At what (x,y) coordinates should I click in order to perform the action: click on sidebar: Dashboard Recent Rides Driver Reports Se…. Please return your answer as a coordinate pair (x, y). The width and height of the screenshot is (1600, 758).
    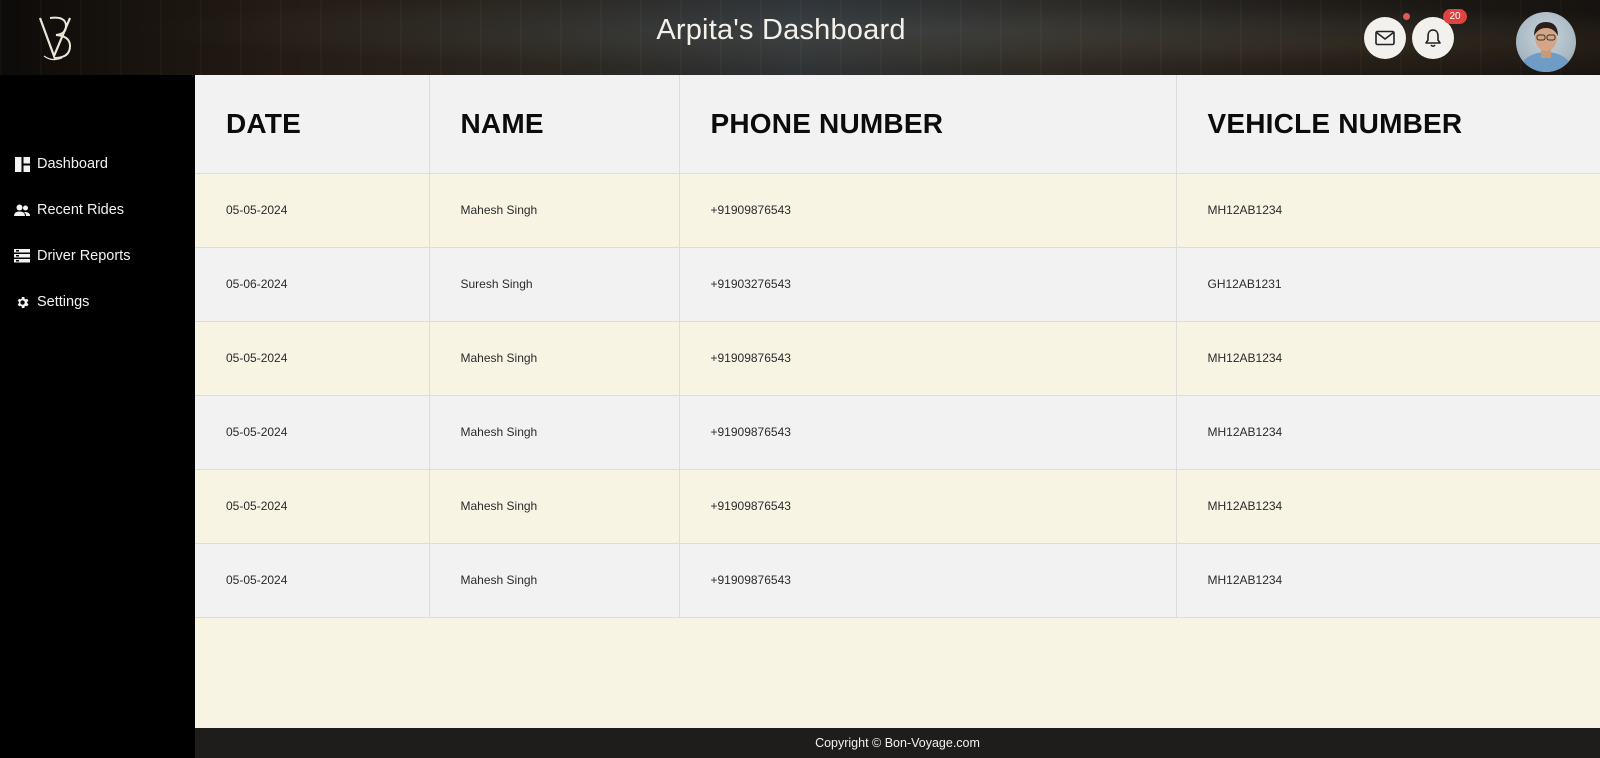
    Looking at the image, I should click on (97, 416).